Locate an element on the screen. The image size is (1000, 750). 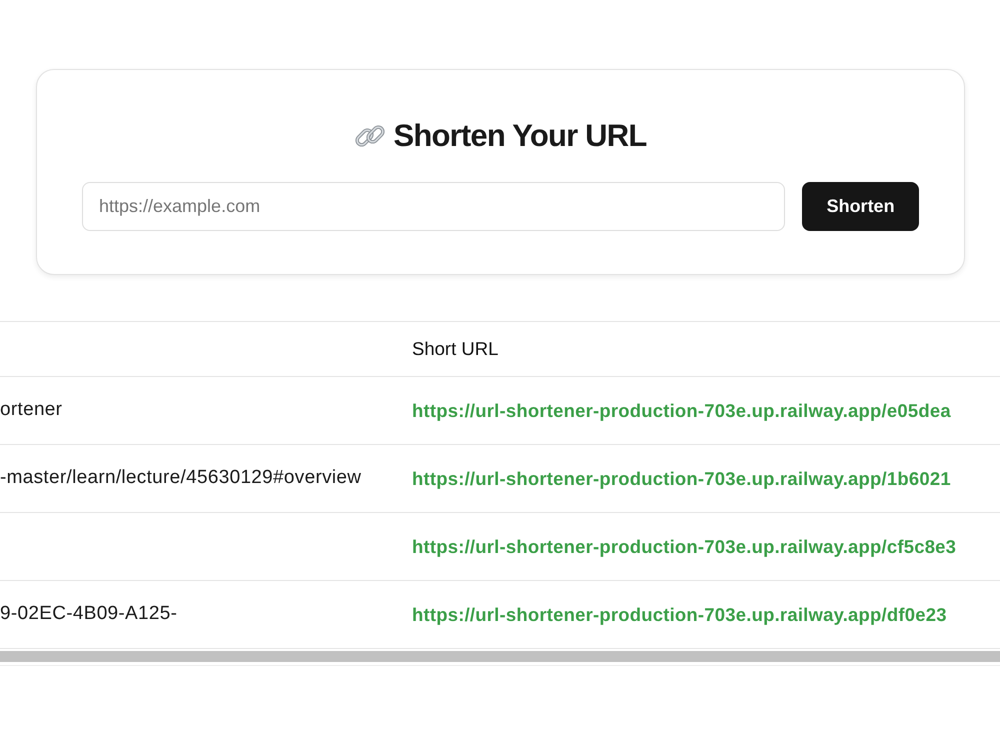
column-heading: Short URL is located at coordinates (455, 349).